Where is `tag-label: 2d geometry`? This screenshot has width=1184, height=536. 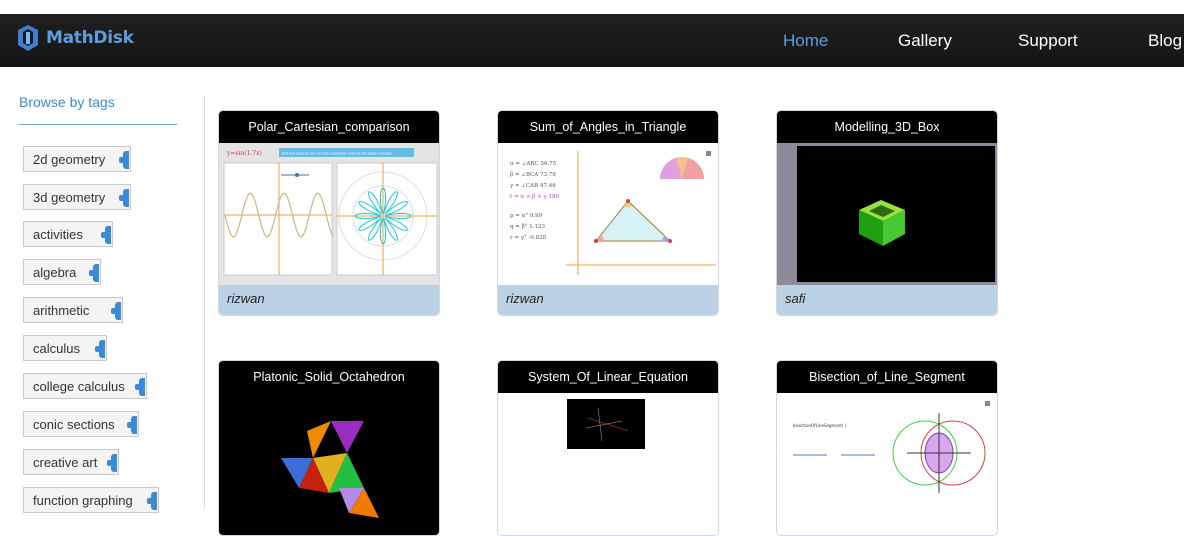 tag-label: 2d geometry is located at coordinates (69, 159).